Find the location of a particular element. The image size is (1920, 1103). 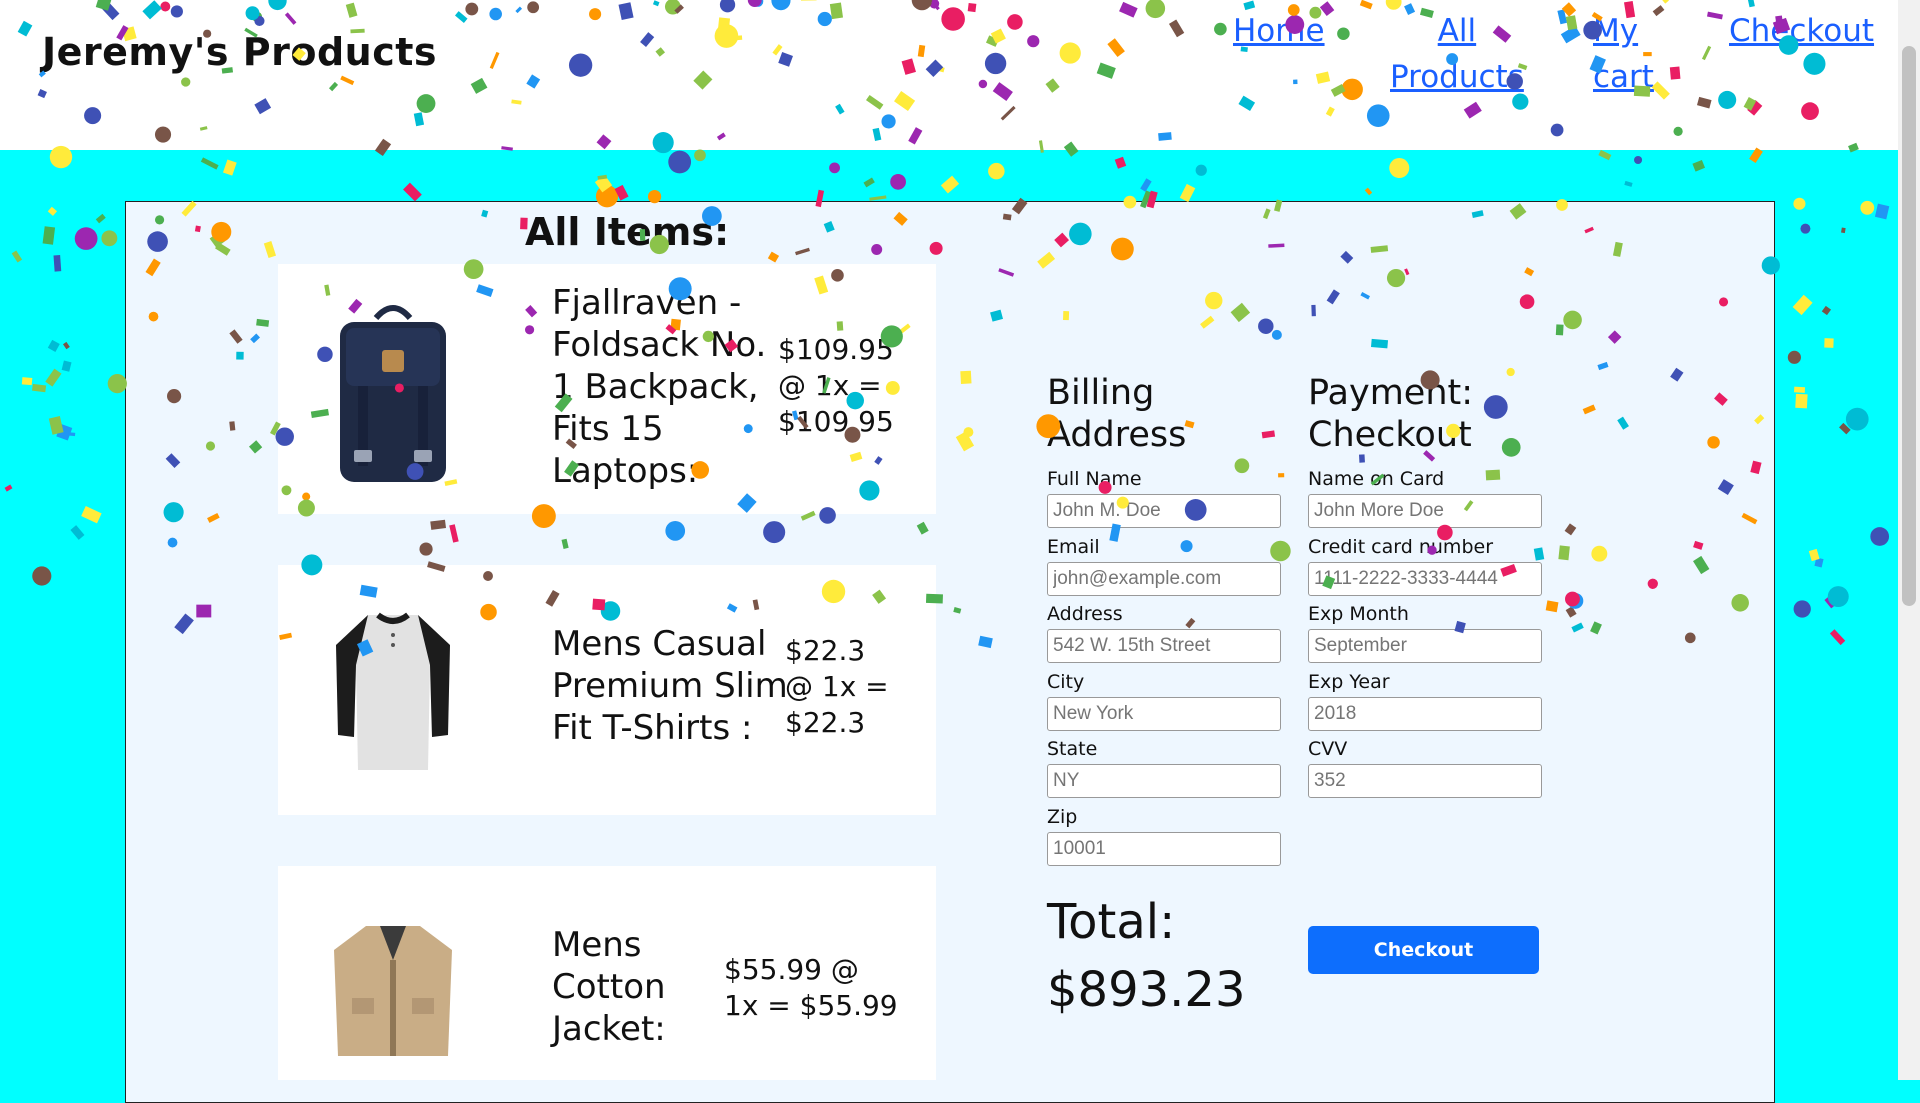

email-label: Email is located at coordinates (1073, 547).